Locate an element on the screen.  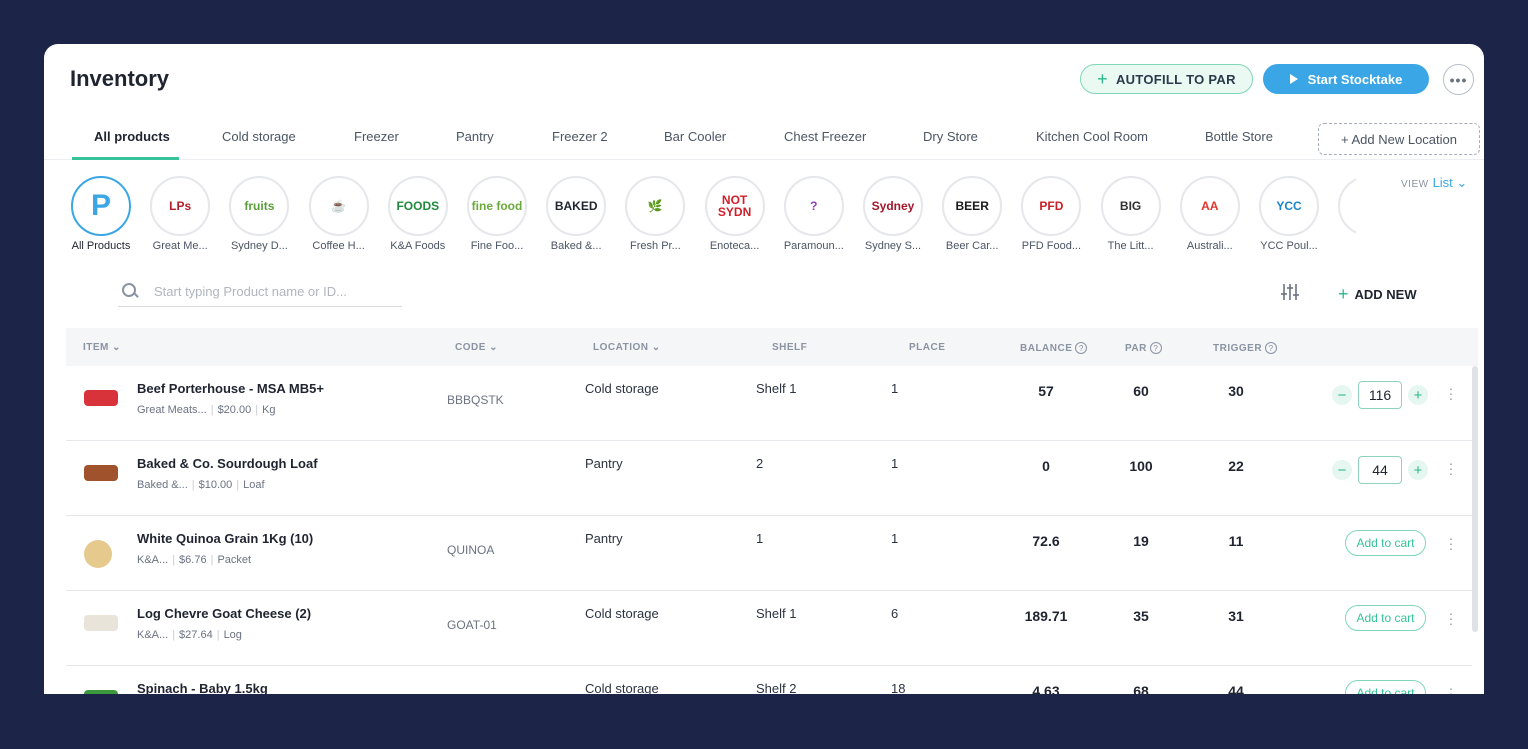
supplier-logo: 🌿 is located at coordinates (655, 206).